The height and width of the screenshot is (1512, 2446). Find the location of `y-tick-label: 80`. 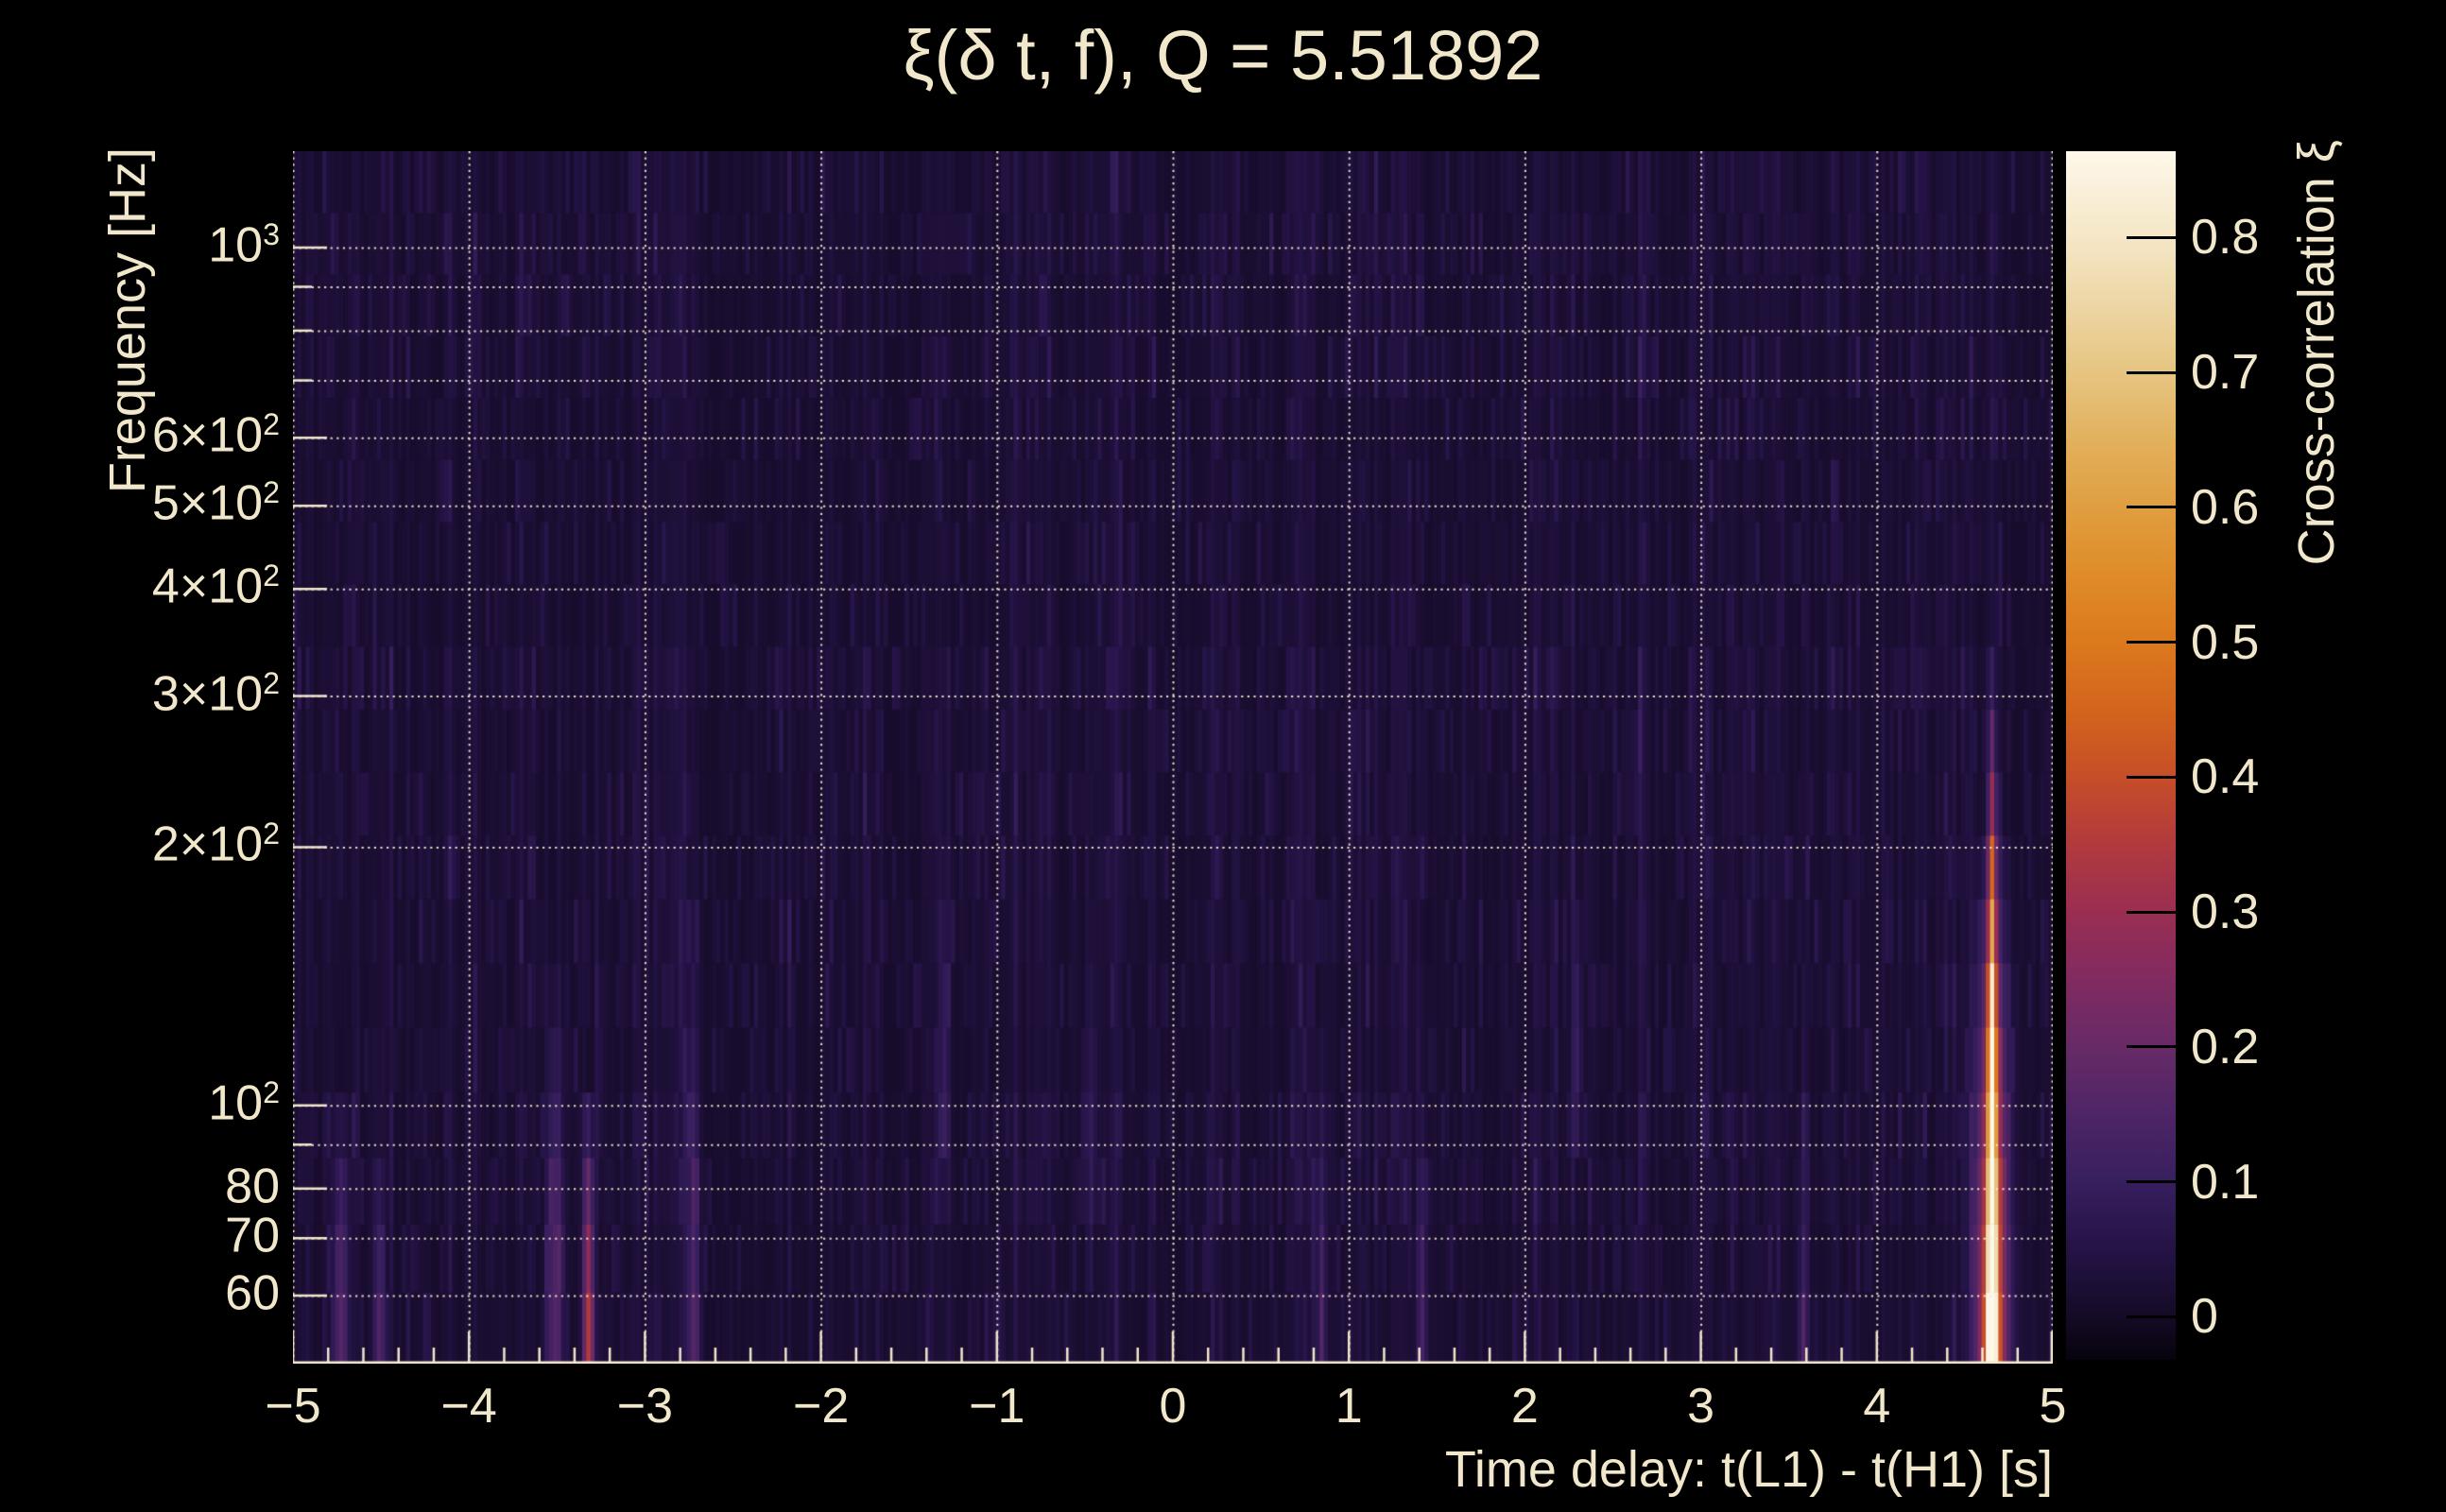

y-tick-label: 80 is located at coordinates (140, 1186).